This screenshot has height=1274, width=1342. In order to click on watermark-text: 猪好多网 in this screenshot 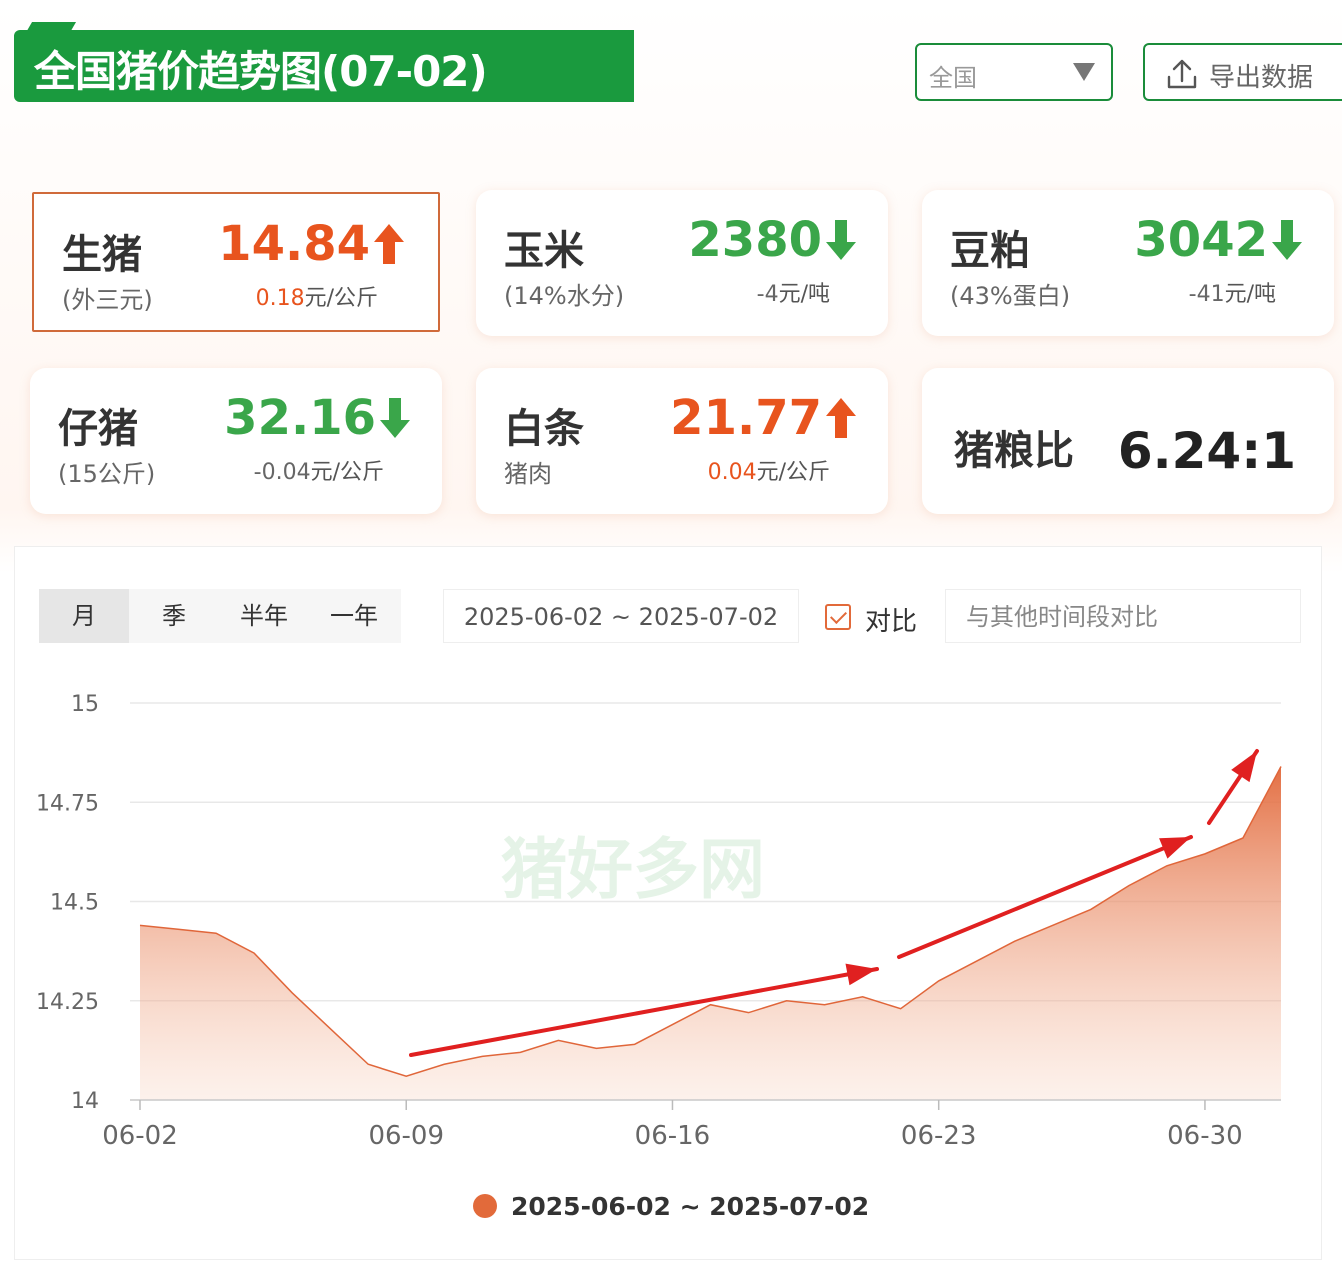, I will do `click(633, 869)`.